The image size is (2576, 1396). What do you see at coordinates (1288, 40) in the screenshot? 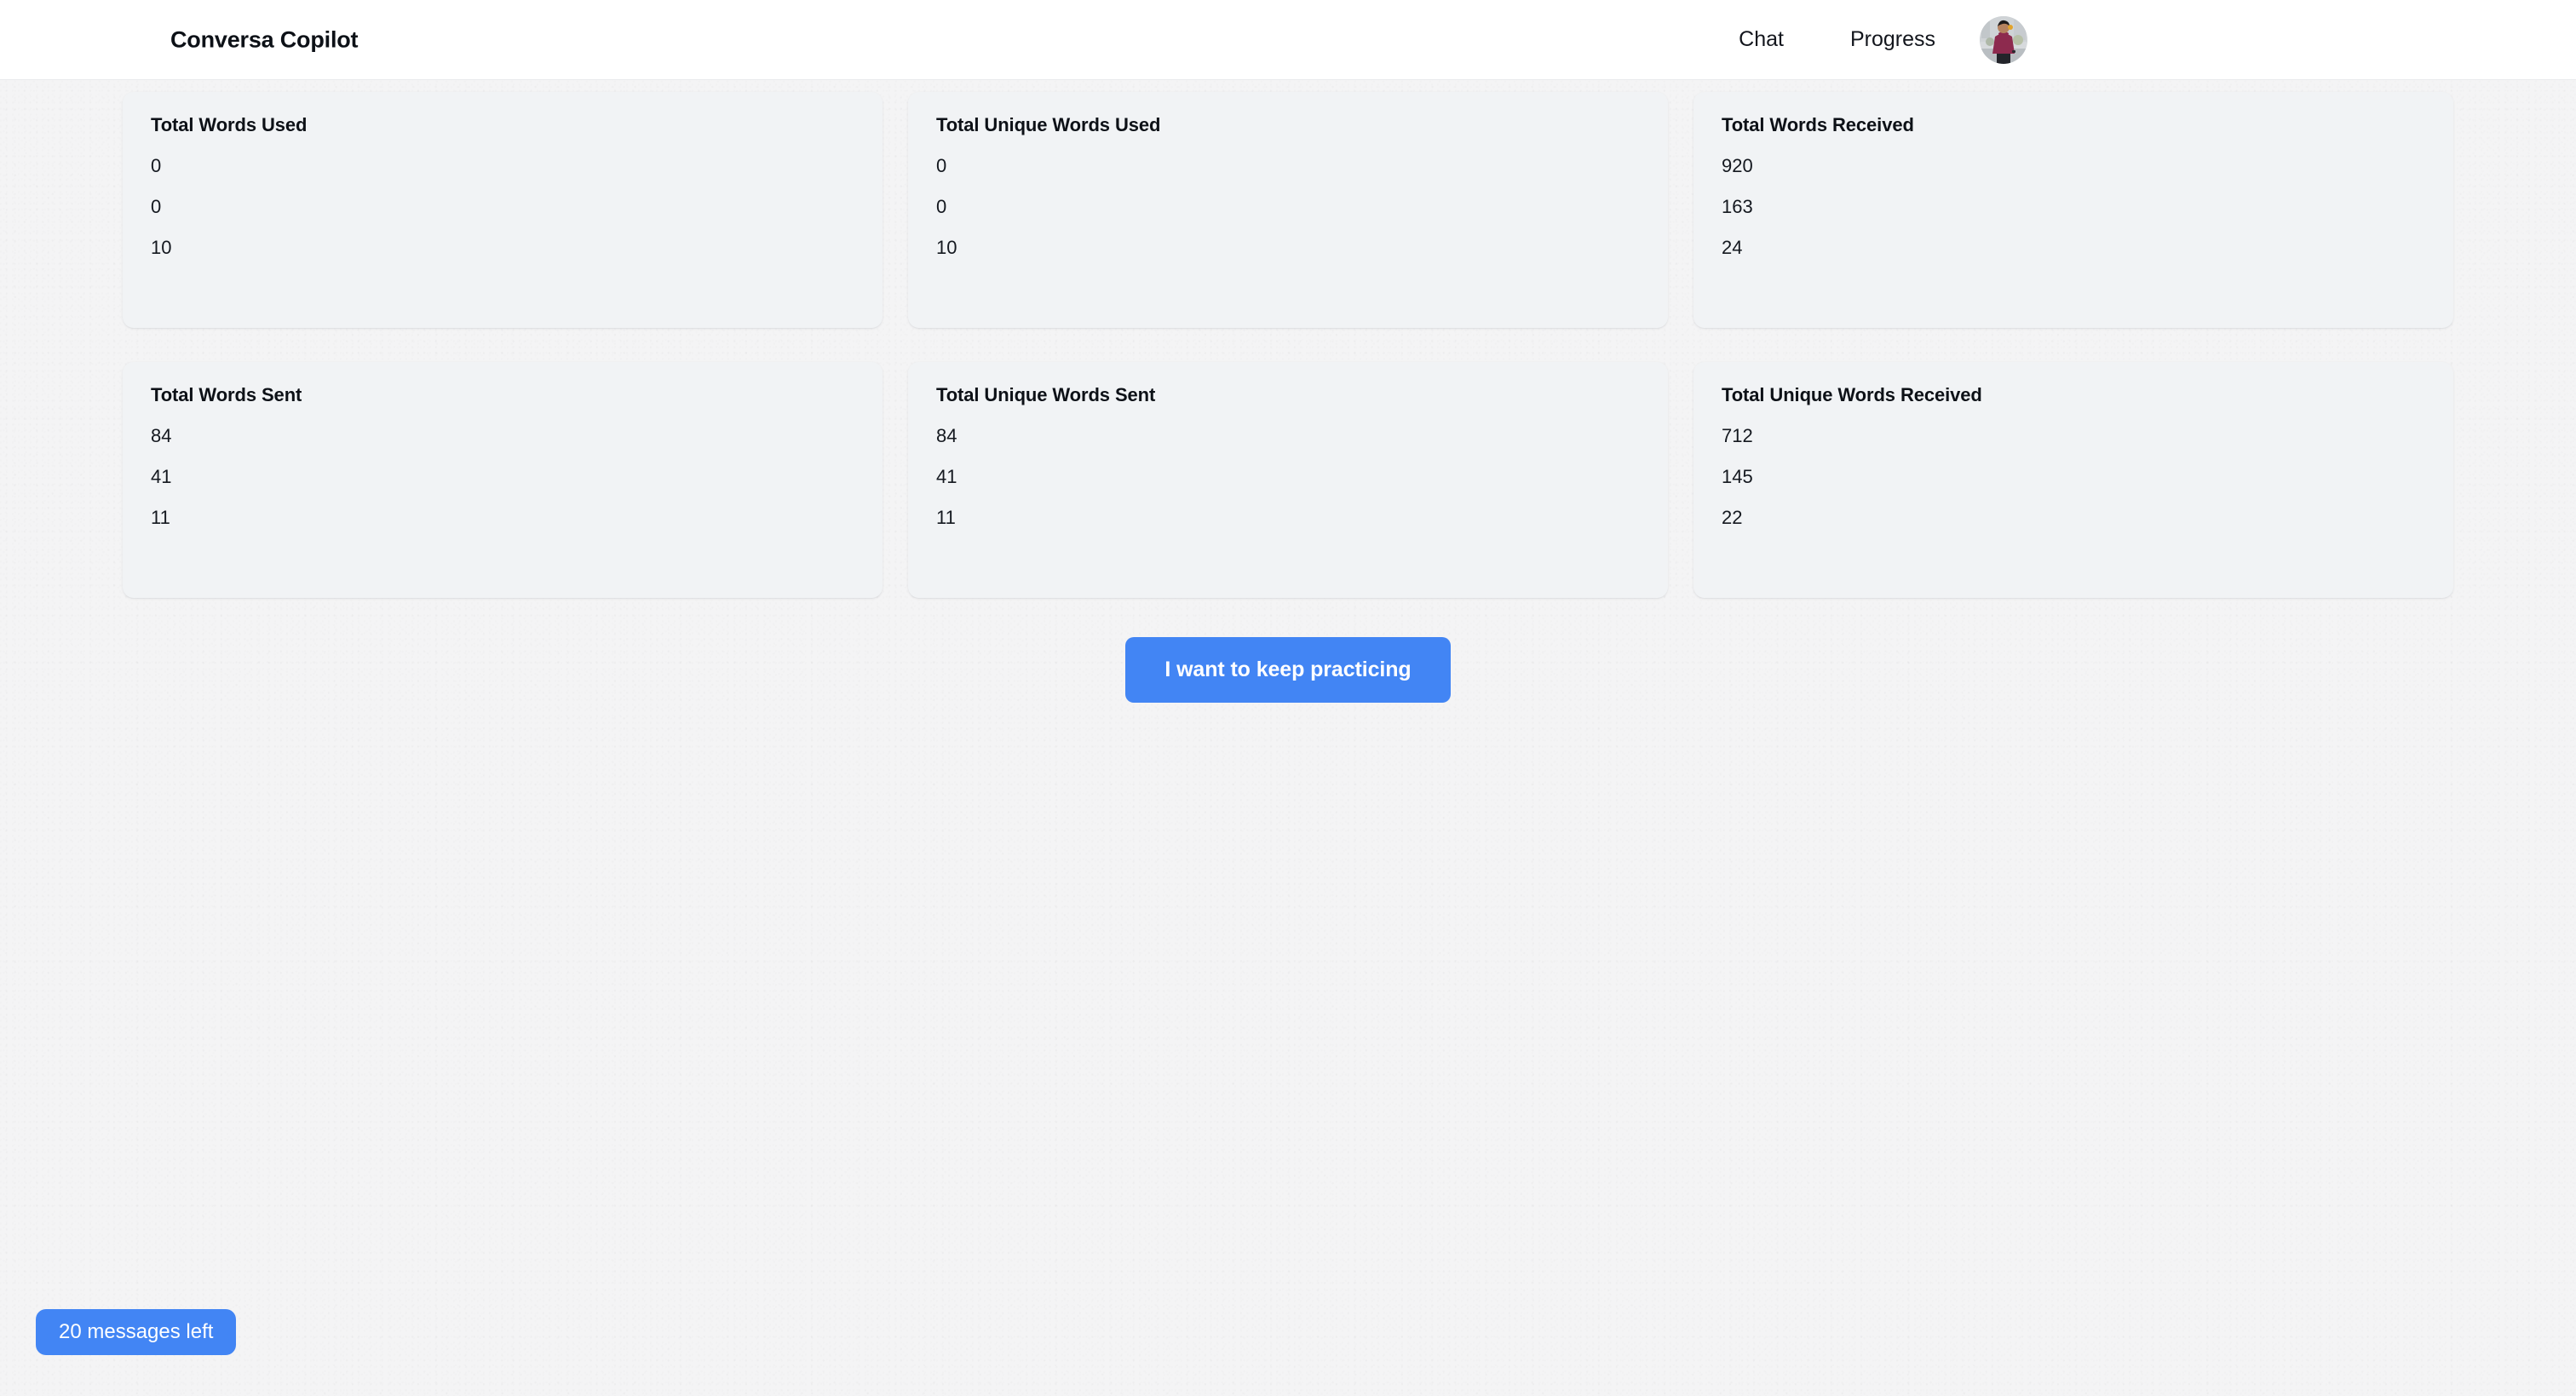
I see `app-header: Conversa Copilot Chat Progress` at bounding box center [1288, 40].